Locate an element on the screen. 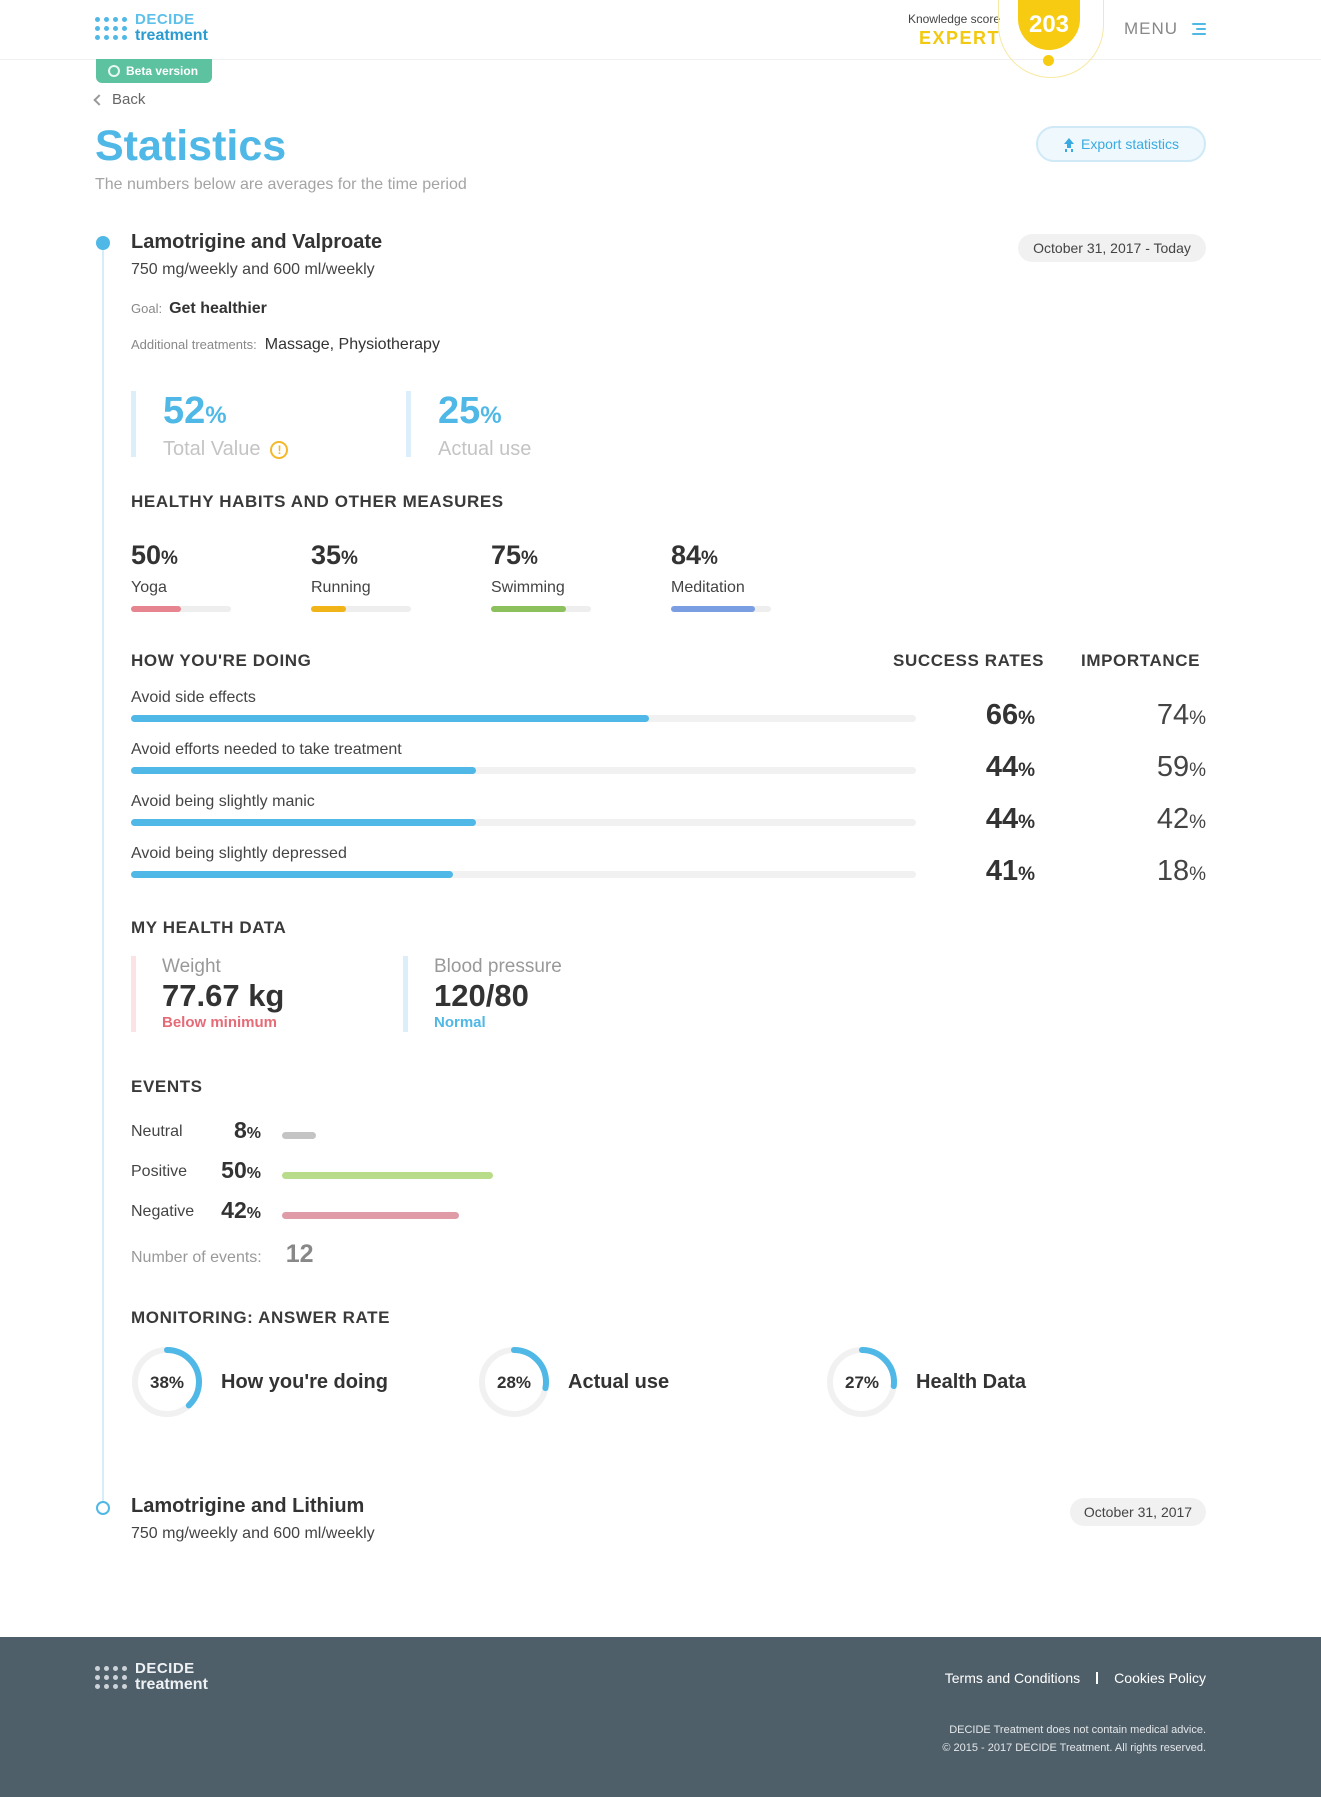  back-label: Back is located at coordinates (129, 99).